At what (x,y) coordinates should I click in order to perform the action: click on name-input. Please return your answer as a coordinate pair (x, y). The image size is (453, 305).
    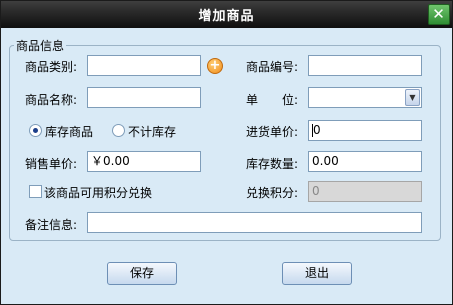
    Looking at the image, I should click on (144, 97).